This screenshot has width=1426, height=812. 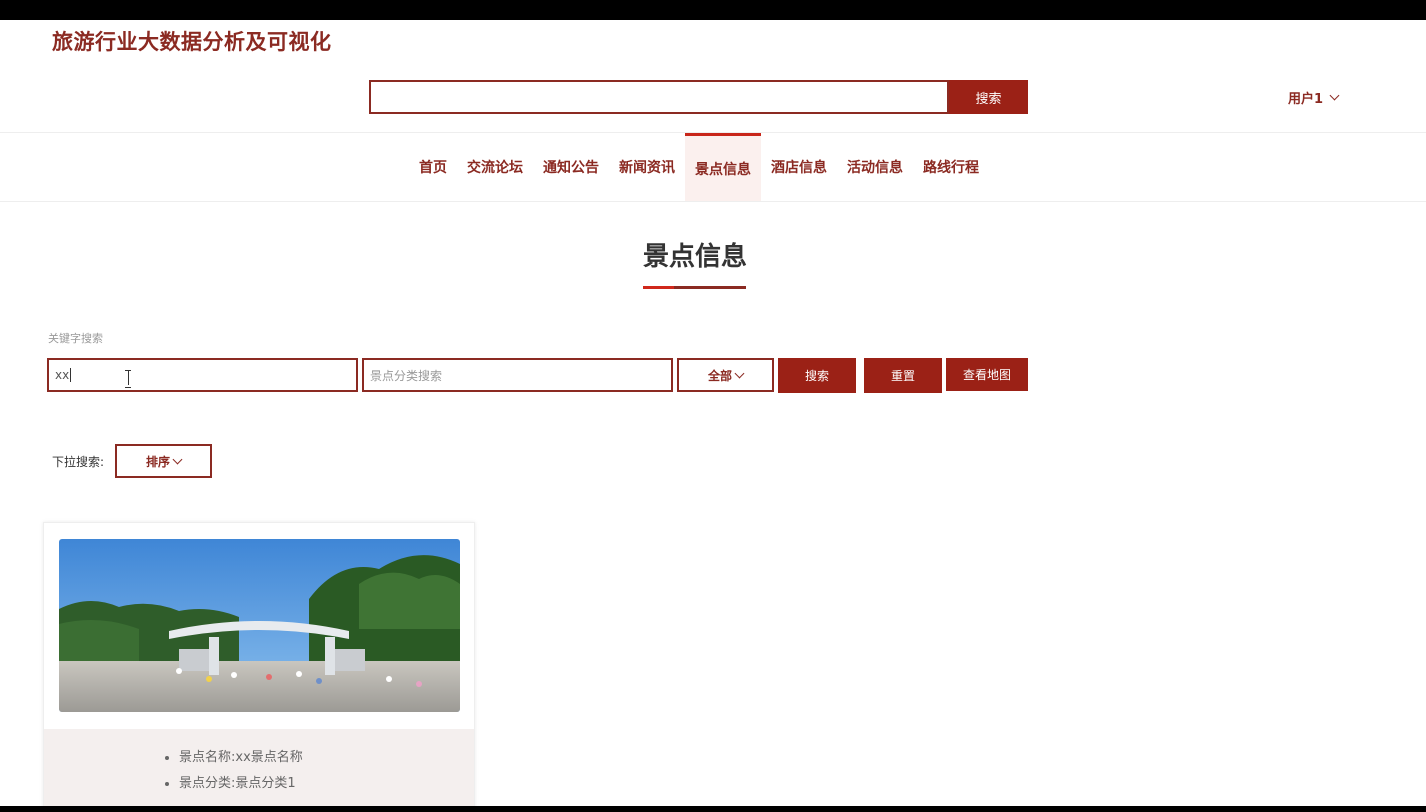 I want to click on attraction-card: 景点名称:xx景点名称 景点分类:景点分类1, so click(x=259, y=664).